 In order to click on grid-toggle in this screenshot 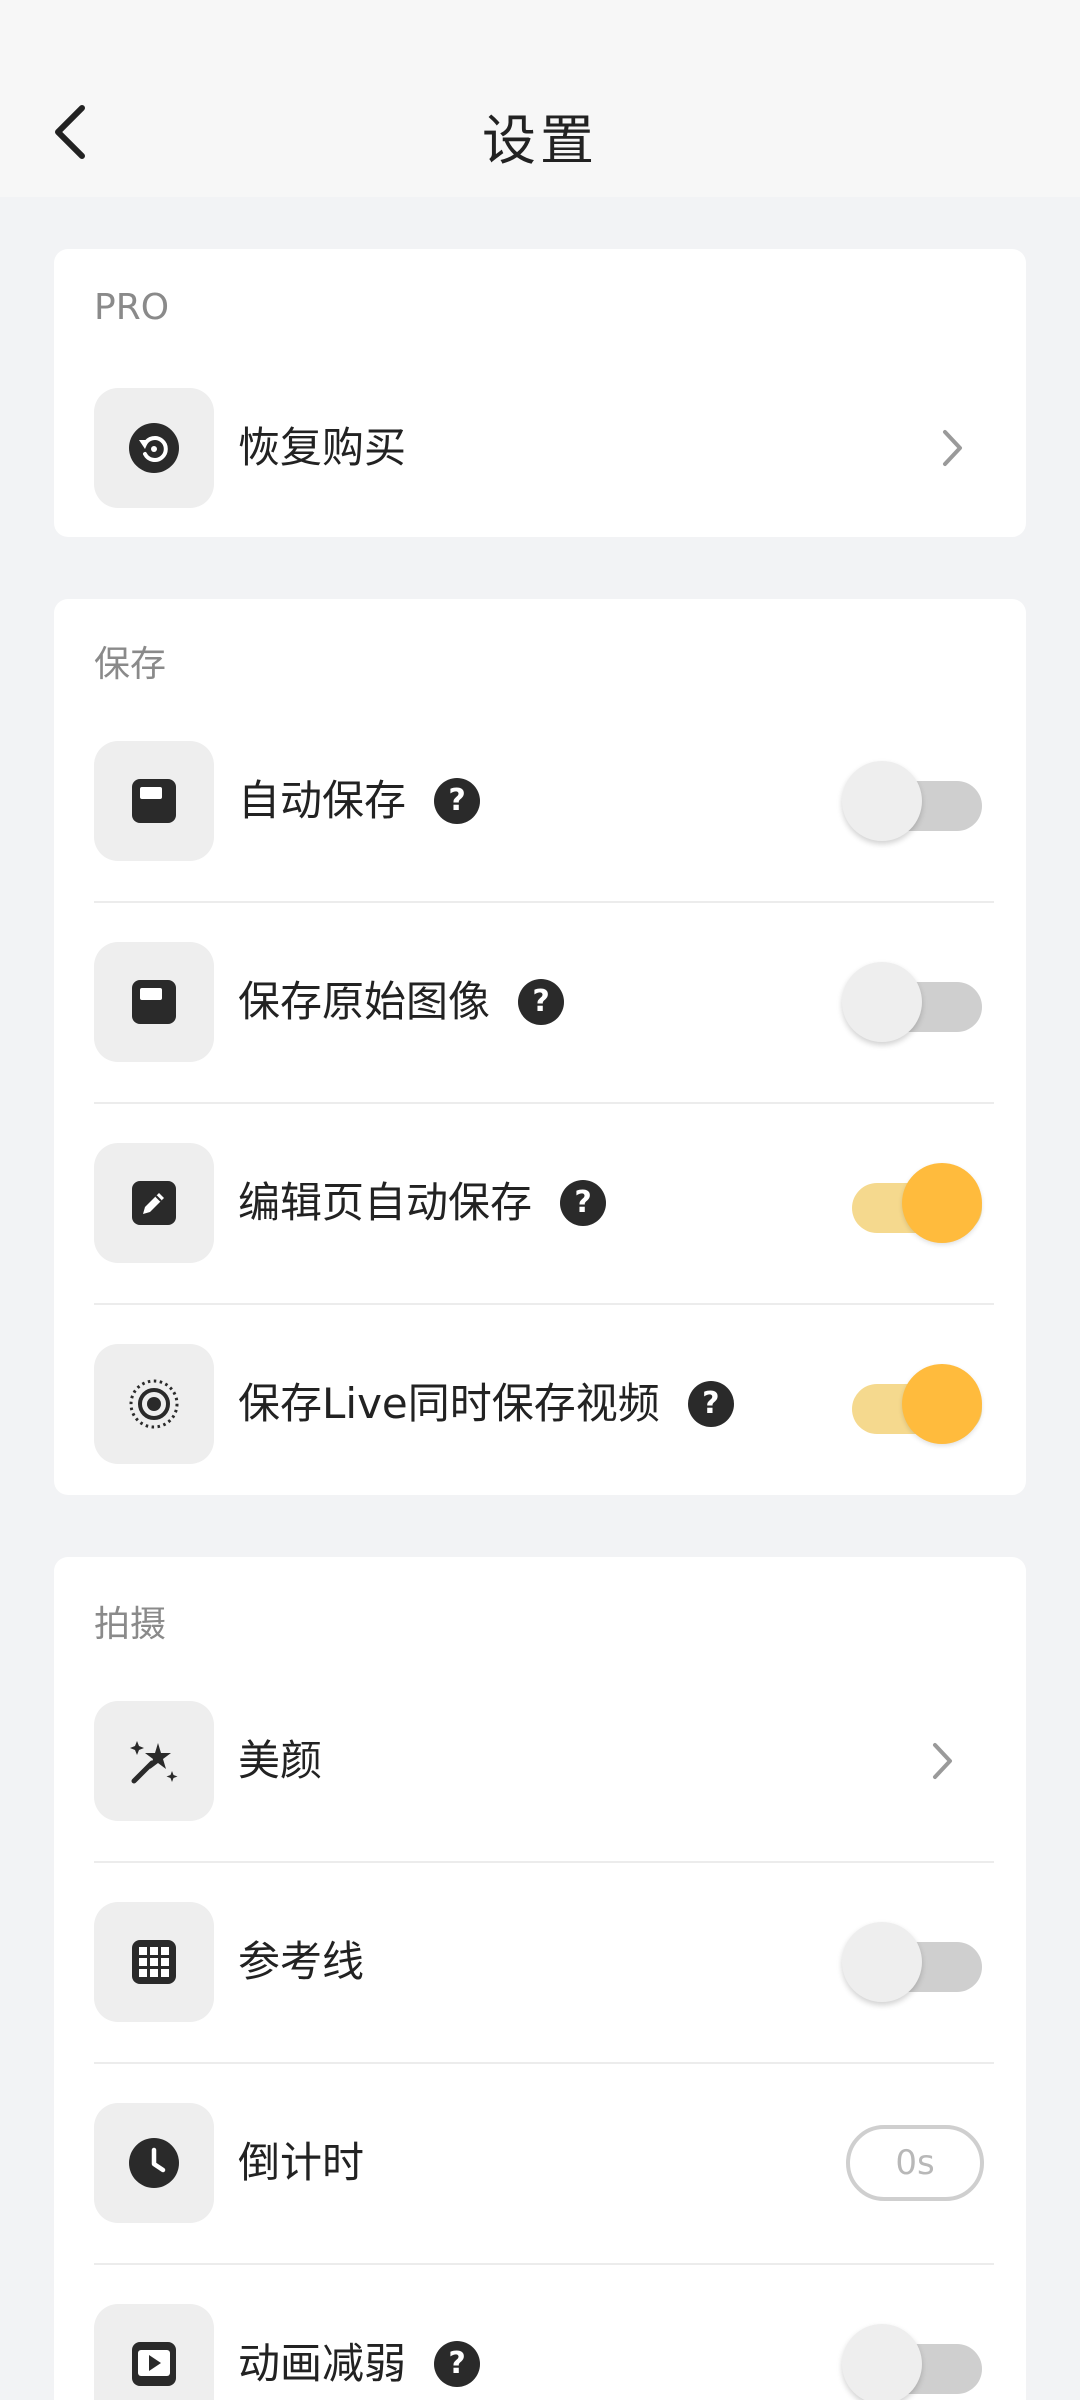, I will do `click(912, 1962)`.